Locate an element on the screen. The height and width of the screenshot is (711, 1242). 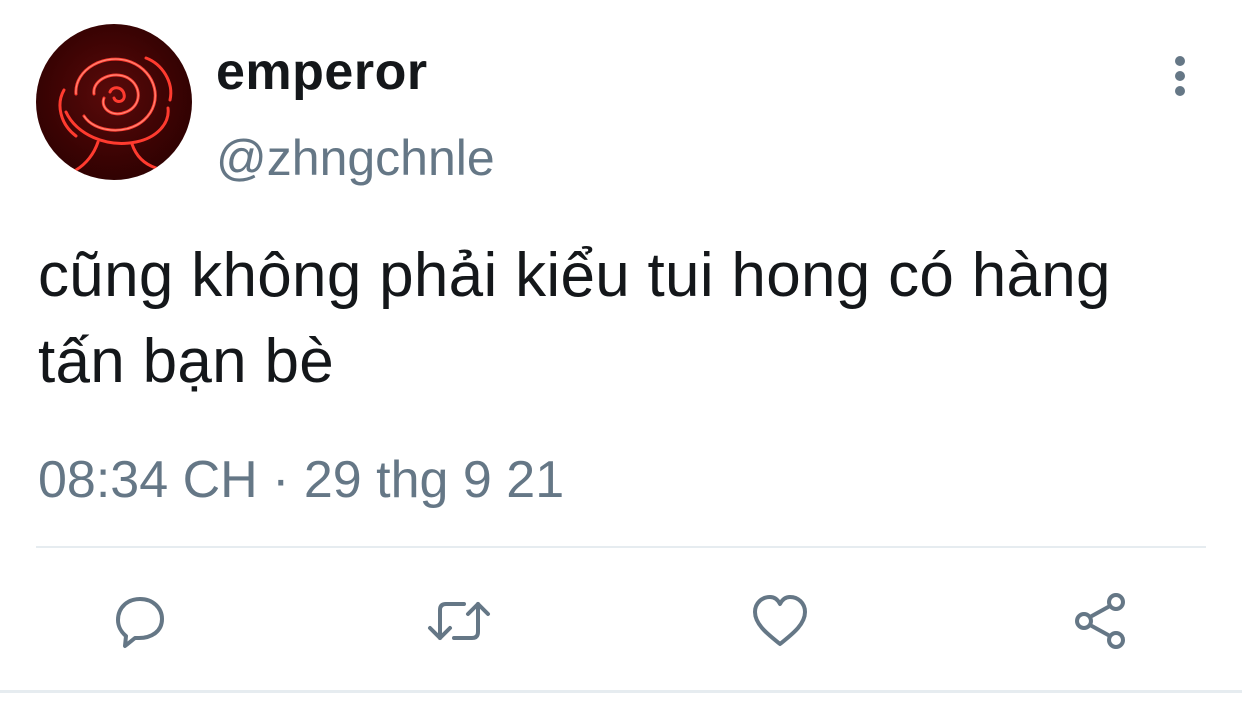
retweet-icon is located at coordinates (459, 621).